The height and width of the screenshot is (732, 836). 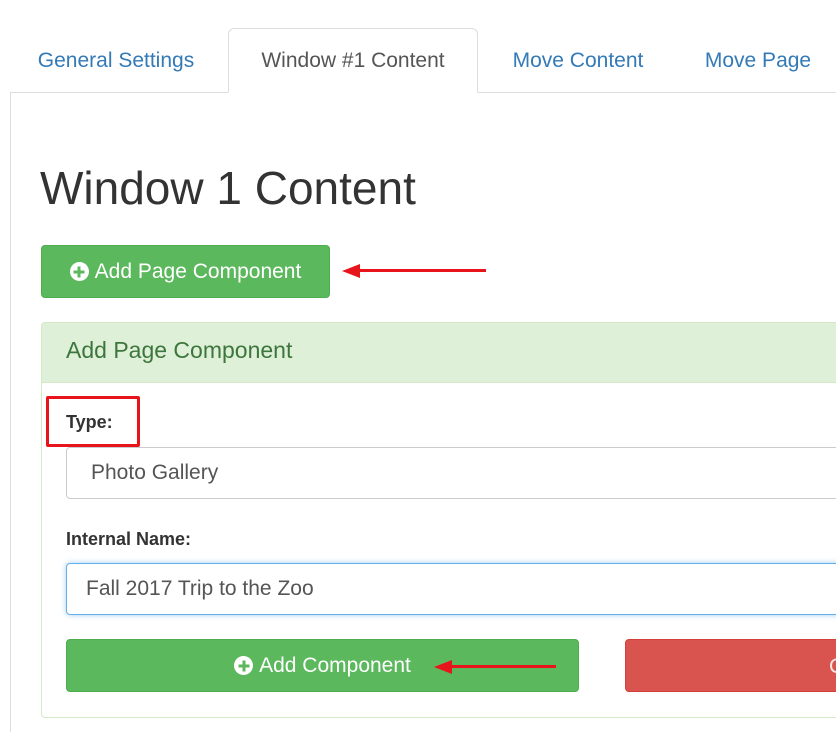 What do you see at coordinates (353, 60) in the screenshot?
I see `tab-window-1-content: Window #1 Content` at bounding box center [353, 60].